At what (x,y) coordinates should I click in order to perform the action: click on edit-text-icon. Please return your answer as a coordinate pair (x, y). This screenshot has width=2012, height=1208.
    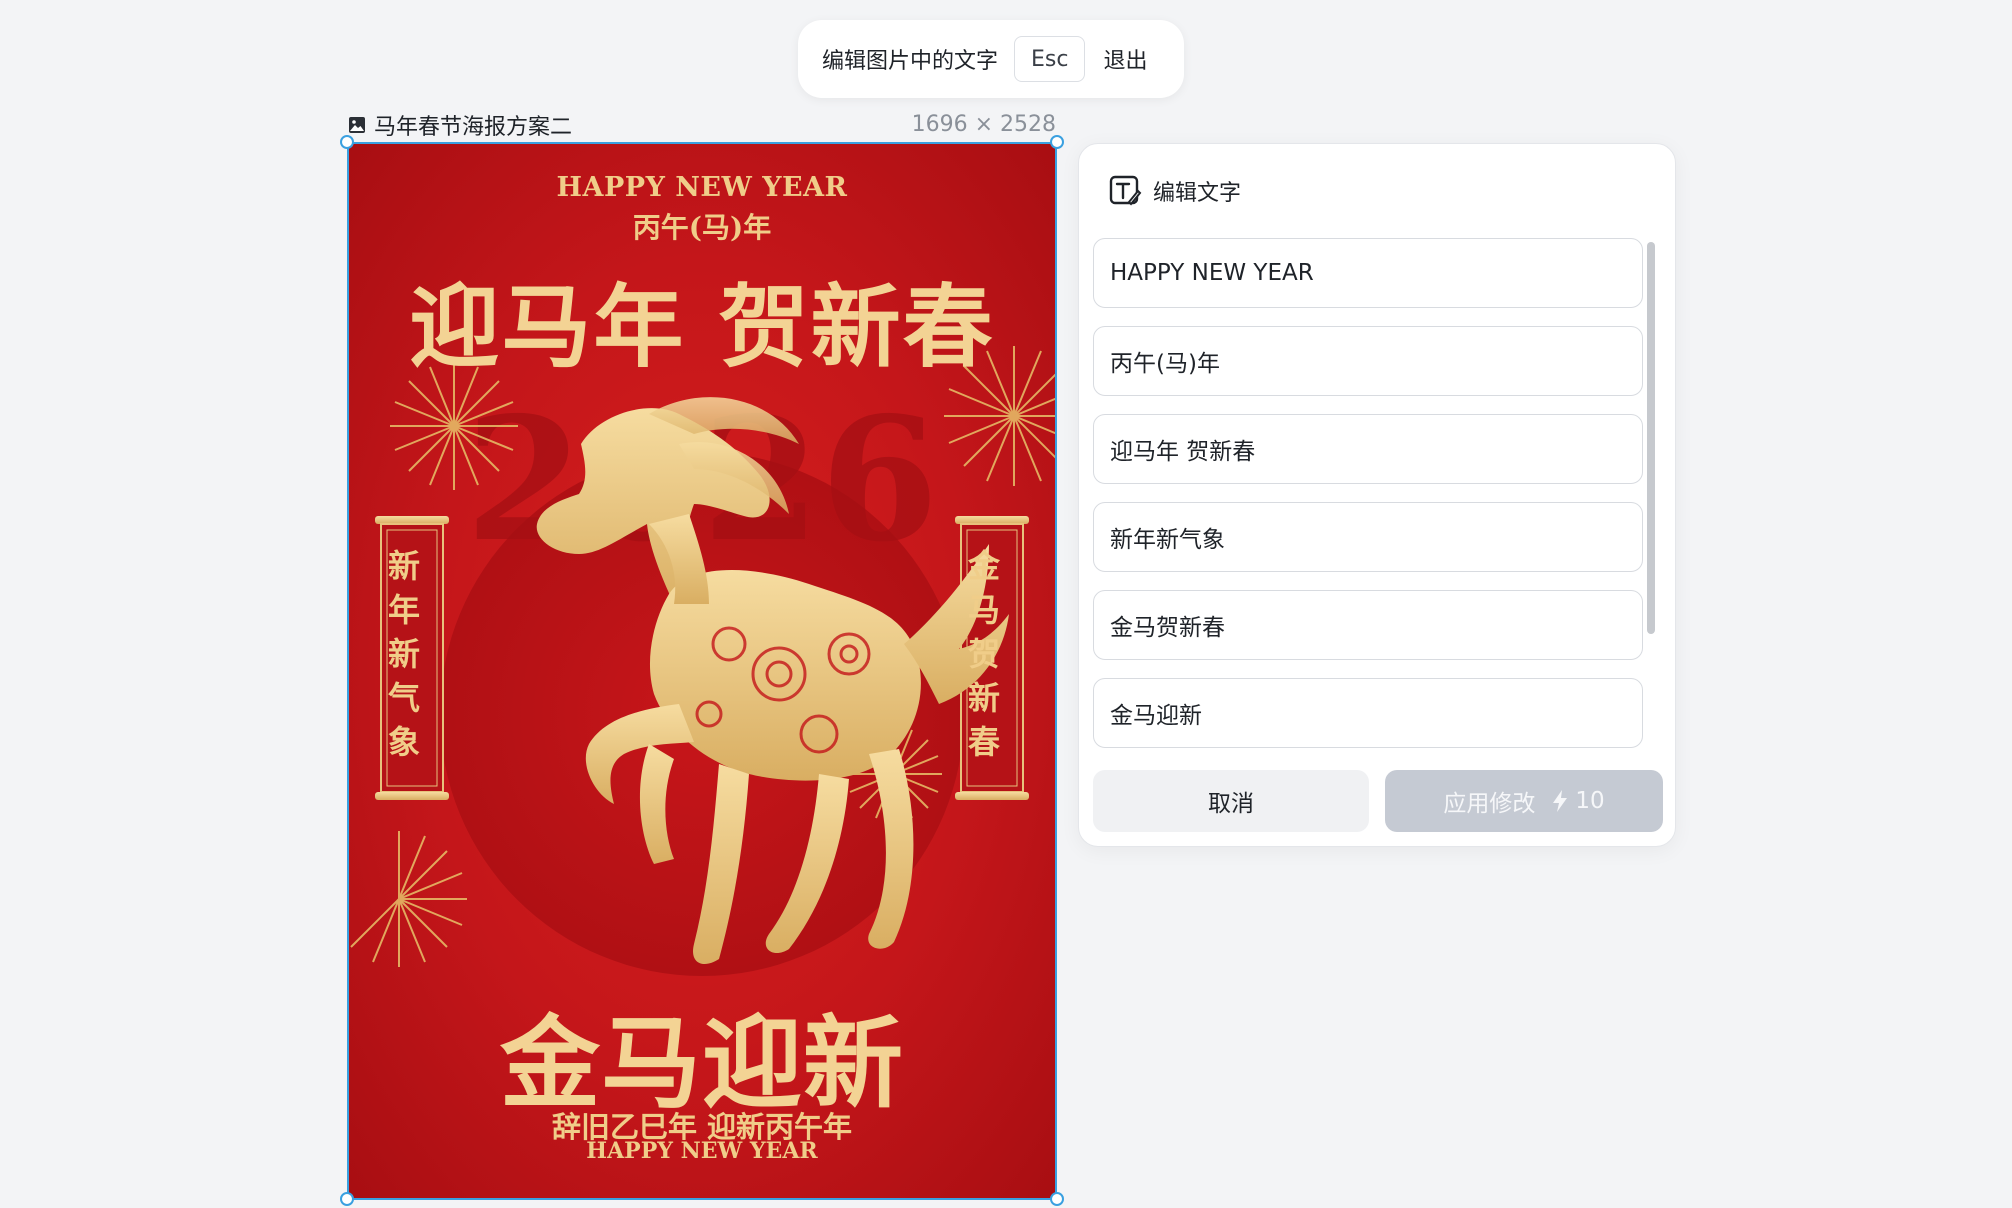
    Looking at the image, I should click on (1125, 190).